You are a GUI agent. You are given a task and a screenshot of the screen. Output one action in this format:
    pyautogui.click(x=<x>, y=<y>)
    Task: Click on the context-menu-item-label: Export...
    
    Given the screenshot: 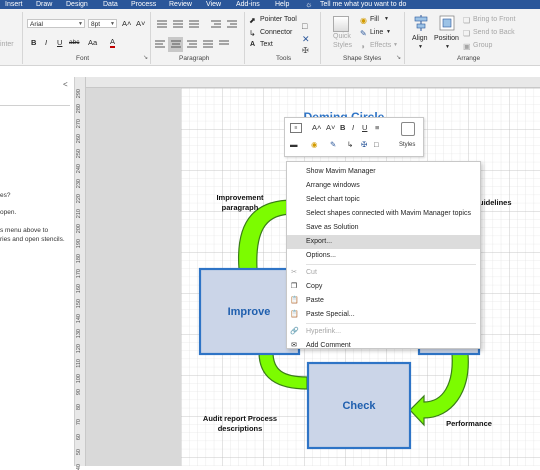 What is the action you would take?
    pyautogui.click(x=319, y=241)
    